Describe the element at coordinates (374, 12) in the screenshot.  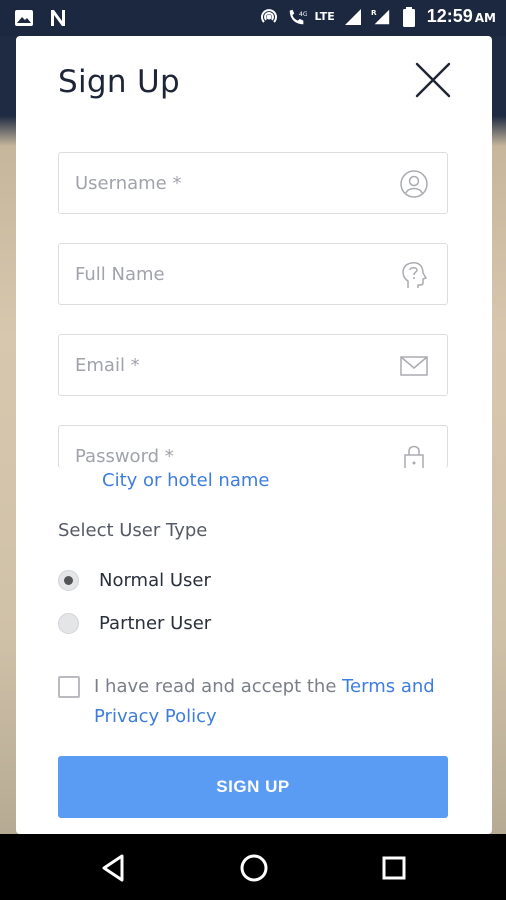
I see `svg-text: R` at that location.